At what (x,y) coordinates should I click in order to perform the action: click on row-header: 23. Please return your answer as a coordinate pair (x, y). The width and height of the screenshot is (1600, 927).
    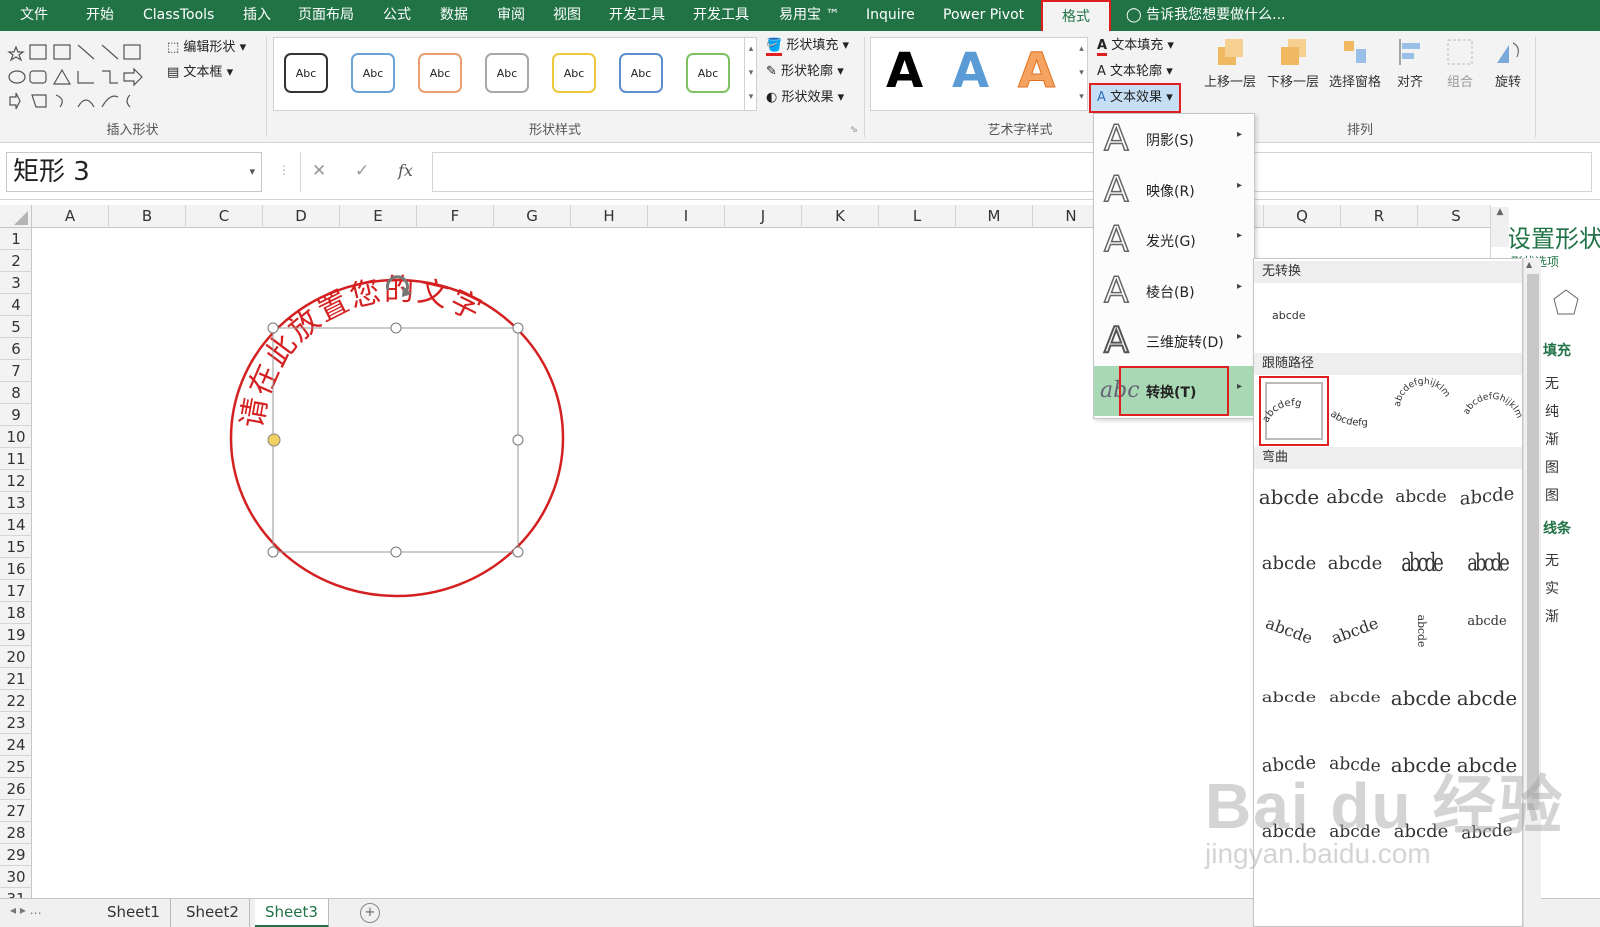
    Looking at the image, I should click on (16, 723).